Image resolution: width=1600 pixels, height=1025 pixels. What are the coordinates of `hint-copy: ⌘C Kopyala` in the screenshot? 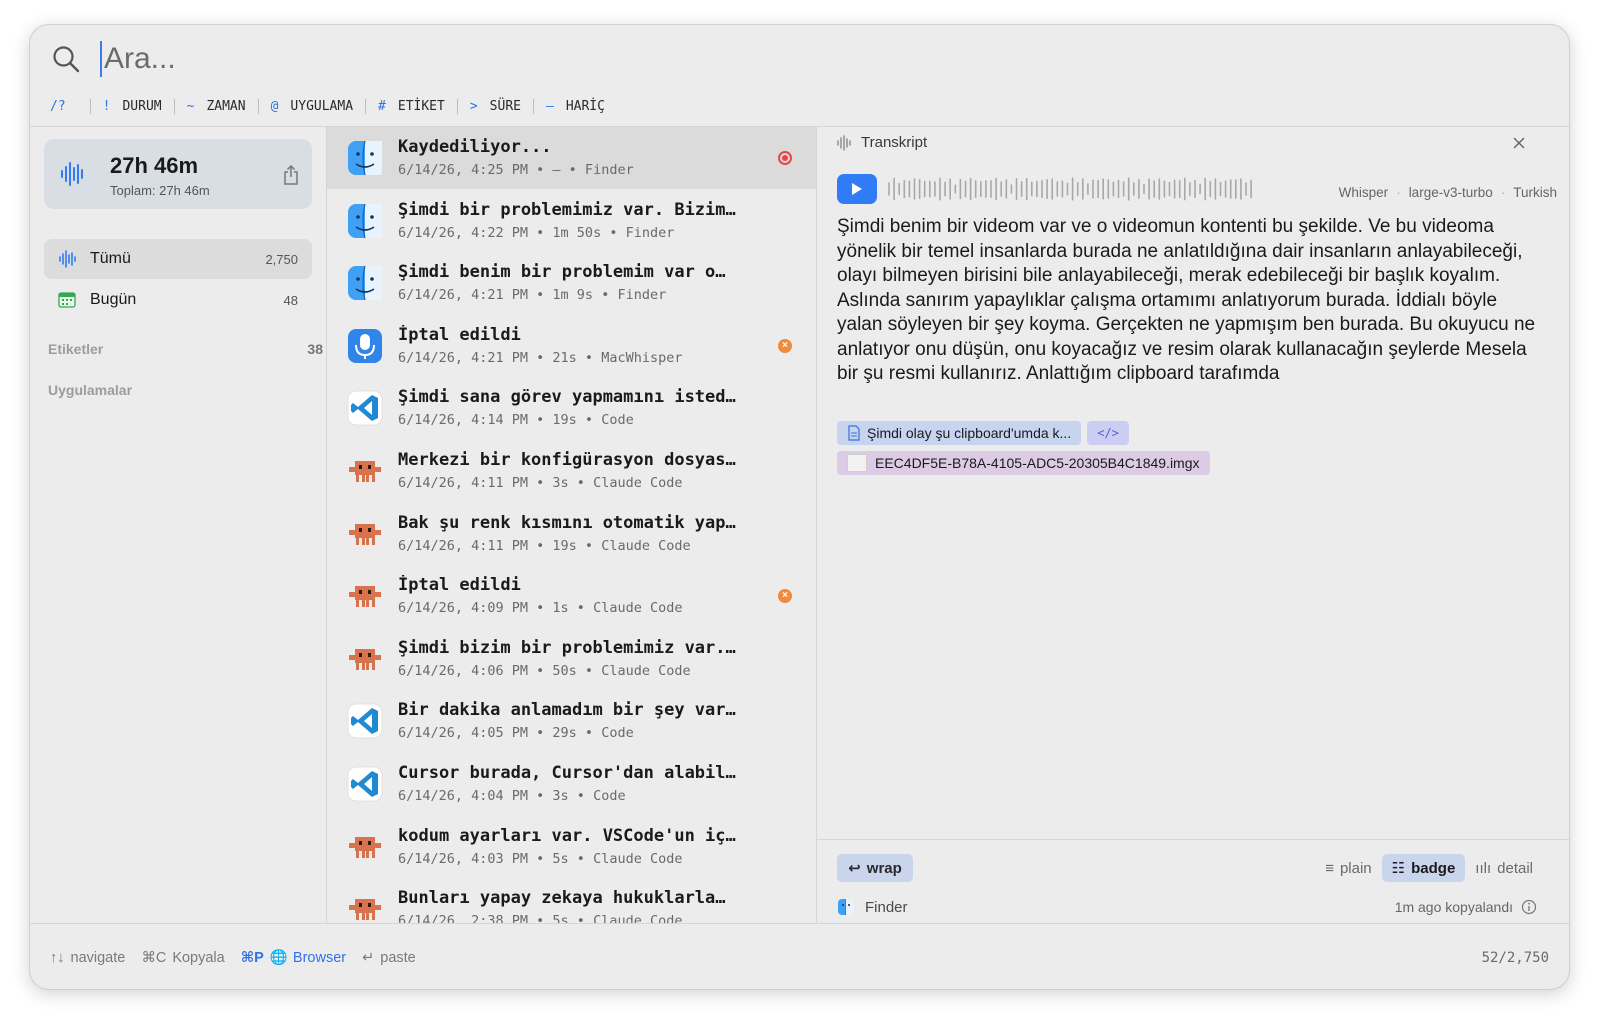 It's located at (182, 958).